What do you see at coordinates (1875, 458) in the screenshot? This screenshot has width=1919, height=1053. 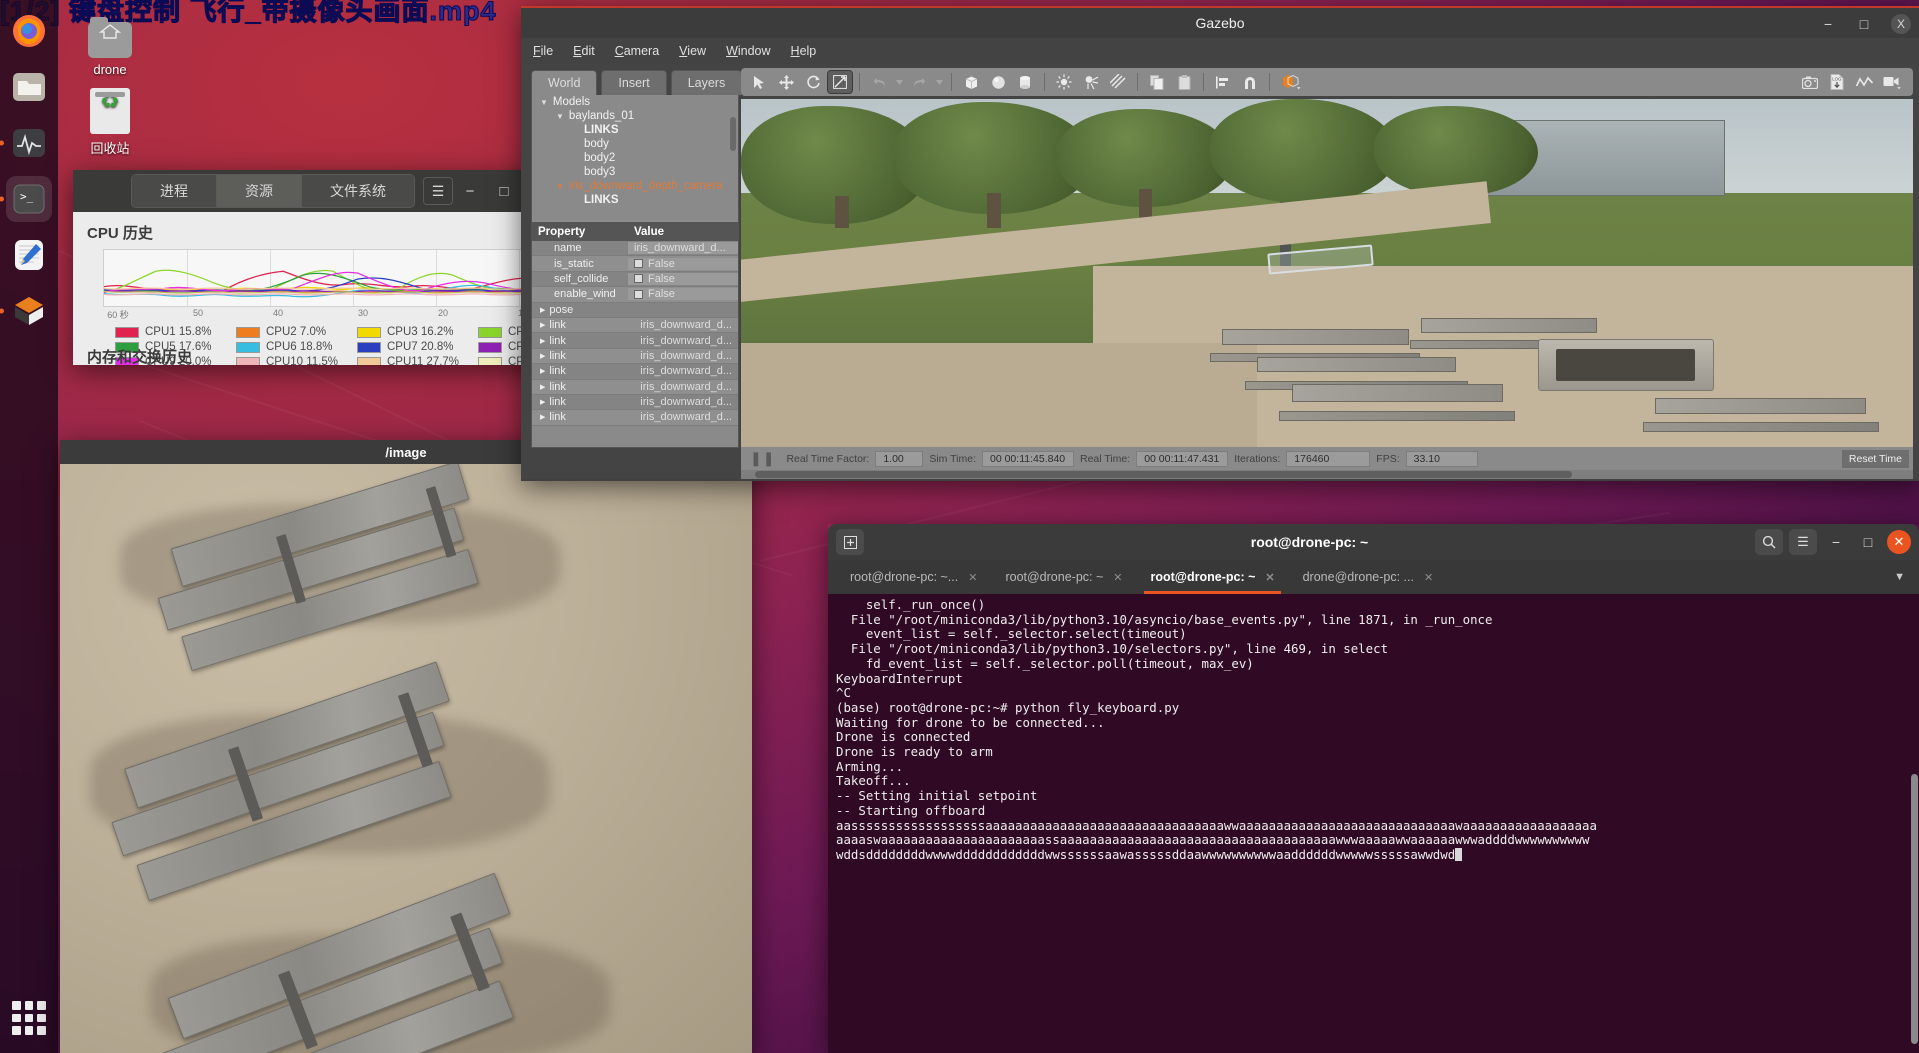 I see `reset-time-button: Reset Time` at bounding box center [1875, 458].